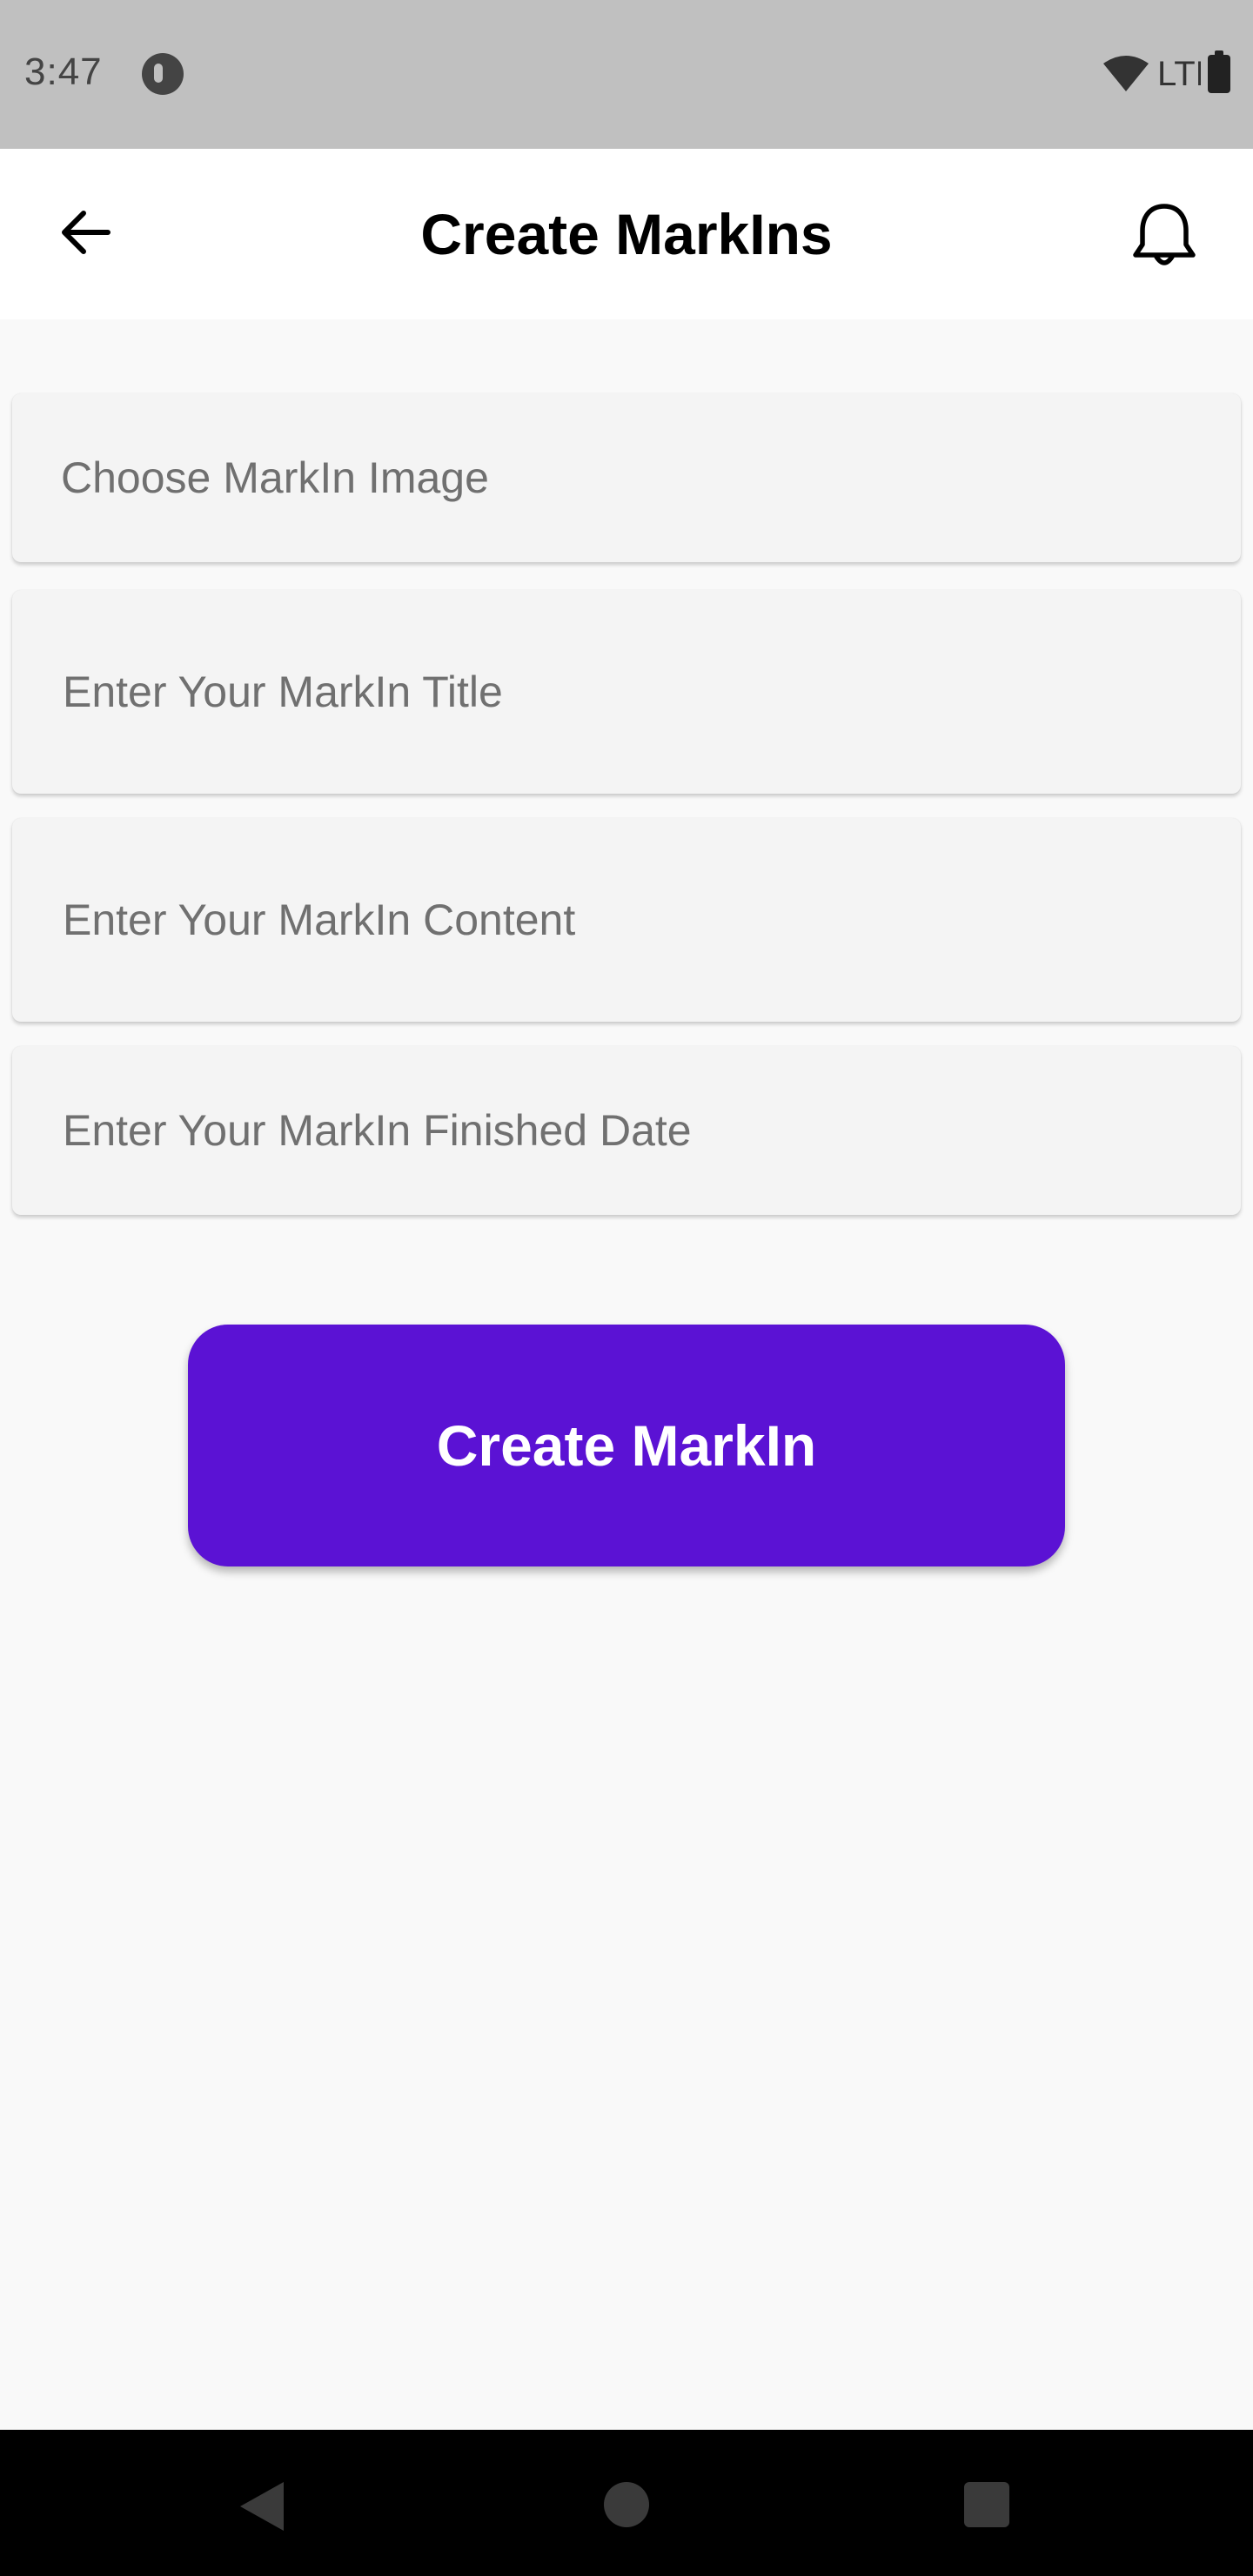 This screenshot has width=1253, height=2576. What do you see at coordinates (63, 71) in the screenshot?
I see `status-time: 3:47` at bounding box center [63, 71].